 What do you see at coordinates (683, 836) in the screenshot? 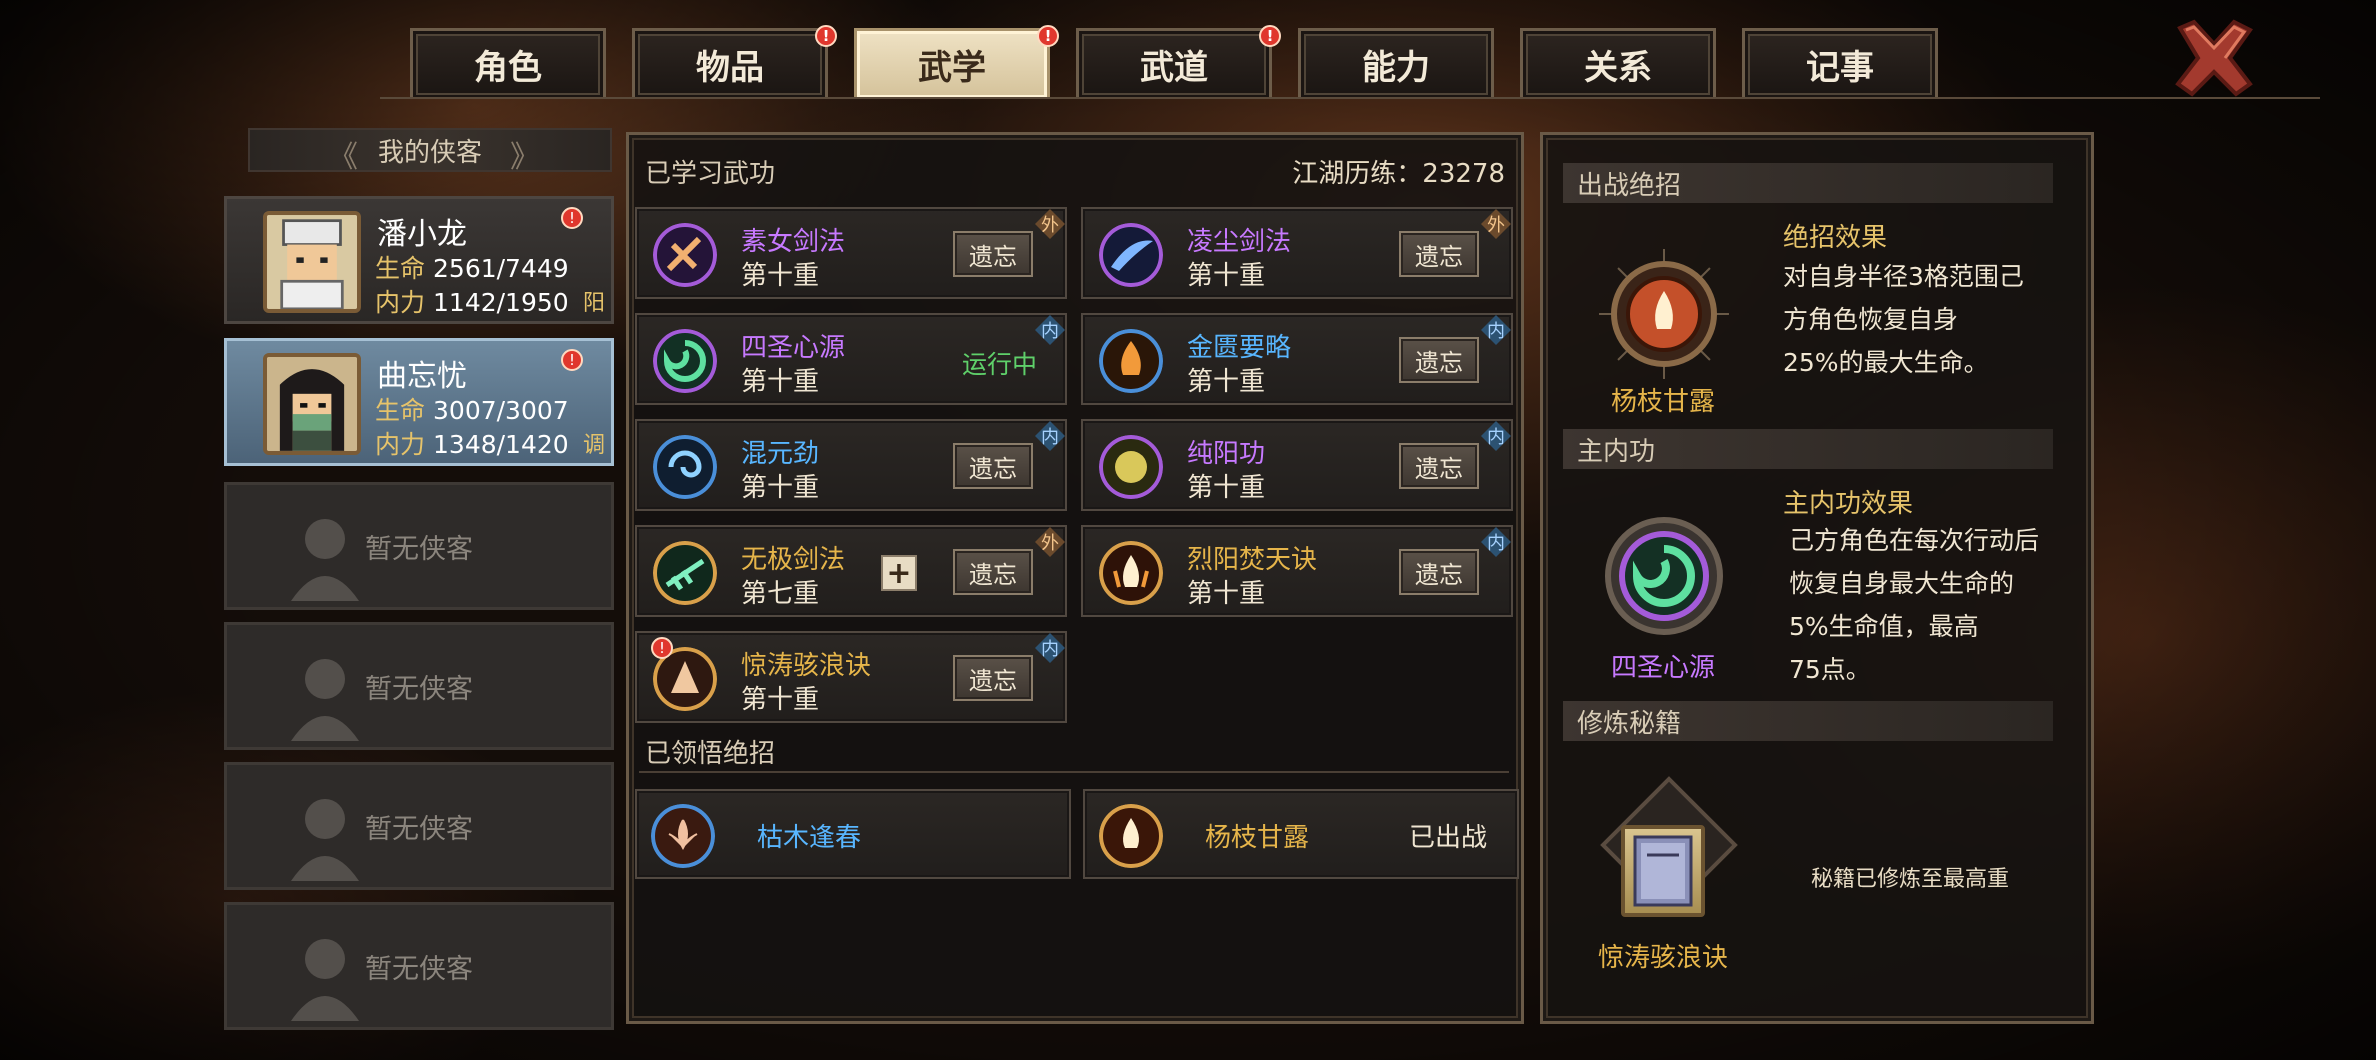
I see `lotus-ultimate-icon` at bounding box center [683, 836].